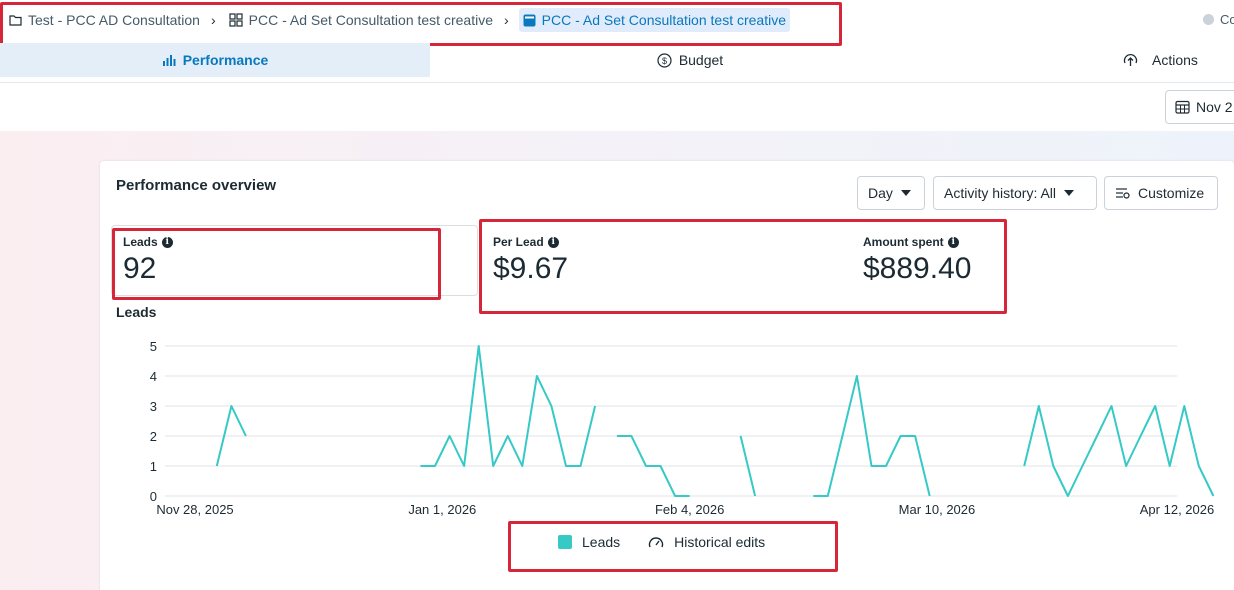  What do you see at coordinates (701, 60) in the screenshot?
I see `tab-budget-label: Budget` at bounding box center [701, 60].